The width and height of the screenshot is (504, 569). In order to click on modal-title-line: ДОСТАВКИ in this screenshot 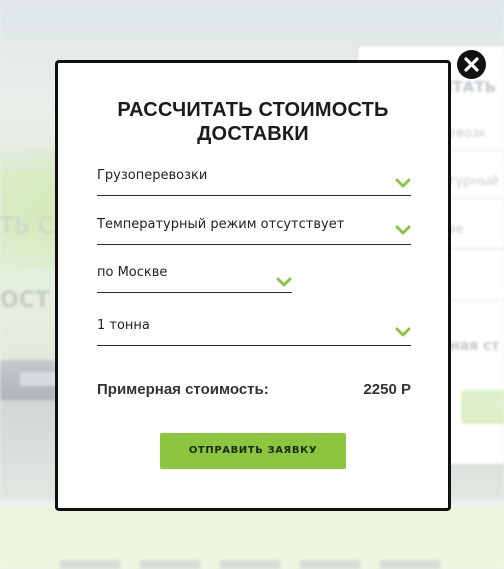, I will do `click(253, 134)`.